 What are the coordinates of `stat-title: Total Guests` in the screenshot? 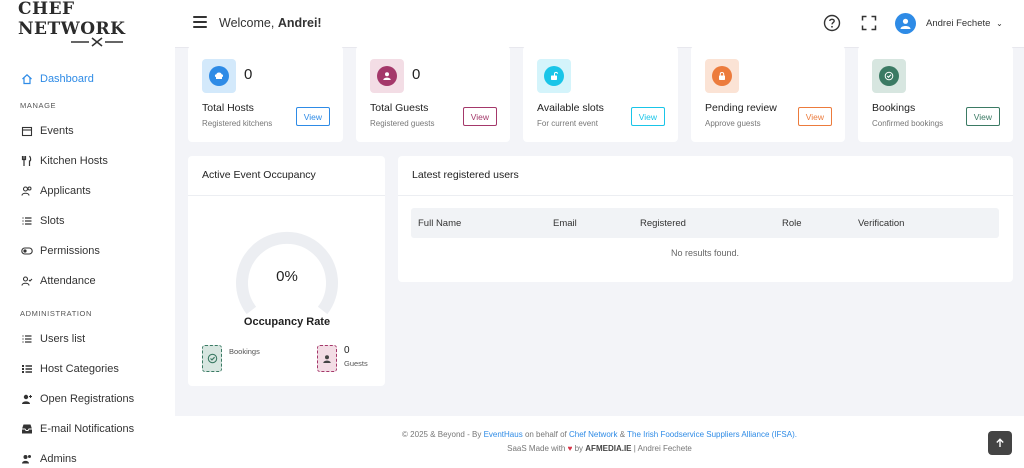 It's located at (399, 108).